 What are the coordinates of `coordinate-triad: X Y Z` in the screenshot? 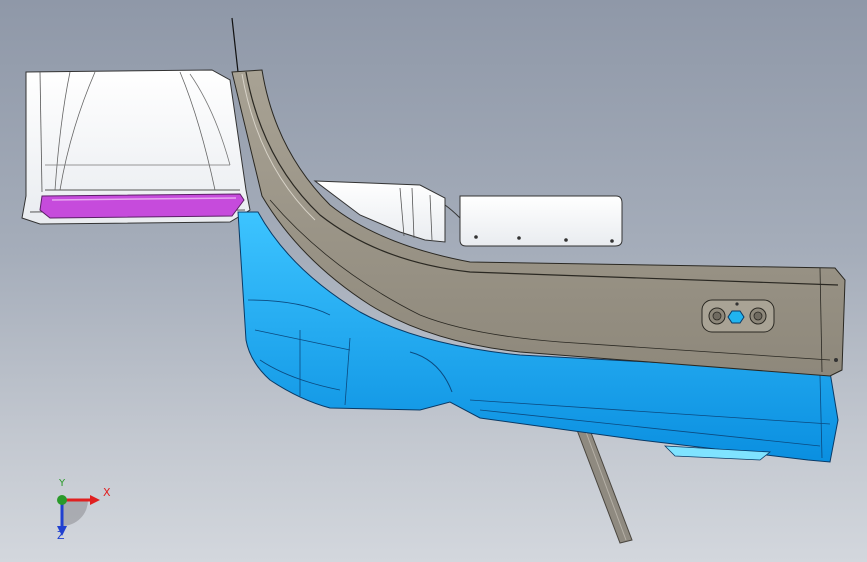 It's located at (80, 513).